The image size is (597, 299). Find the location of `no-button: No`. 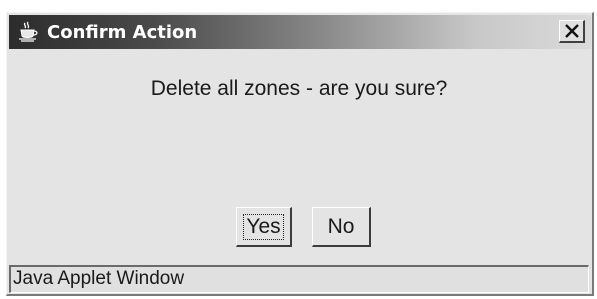

no-button: No is located at coordinates (341, 227).